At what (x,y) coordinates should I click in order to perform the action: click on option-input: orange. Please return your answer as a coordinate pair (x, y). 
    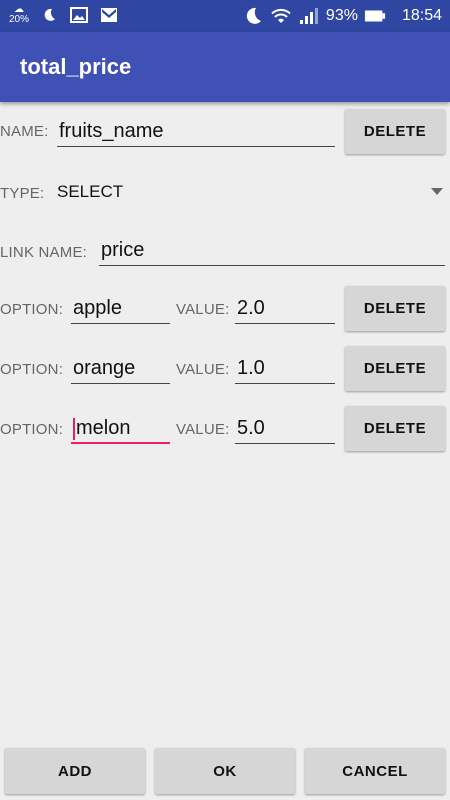
    Looking at the image, I should click on (120, 368).